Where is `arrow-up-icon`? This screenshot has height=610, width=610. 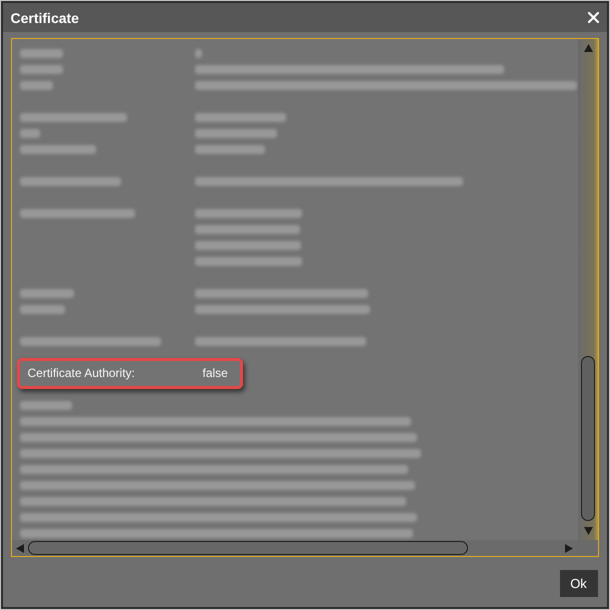
arrow-up-icon is located at coordinates (588, 48).